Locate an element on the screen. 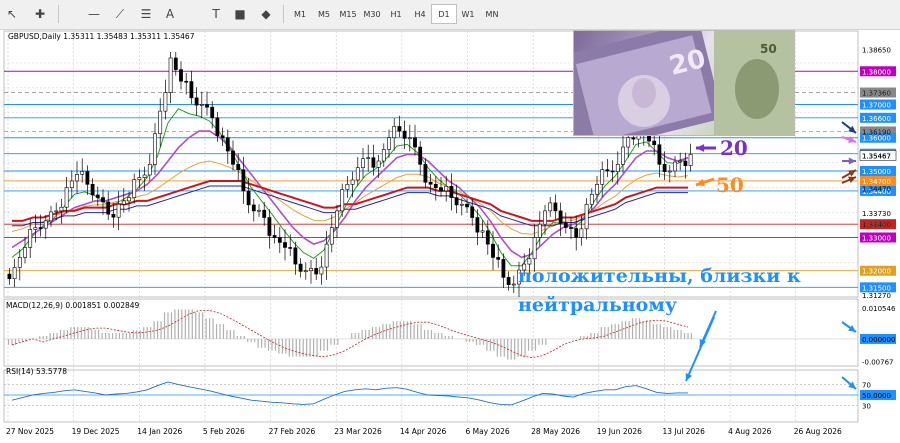 The height and width of the screenshot is (443, 900). ma20-label: 20 is located at coordinates (734, 148).